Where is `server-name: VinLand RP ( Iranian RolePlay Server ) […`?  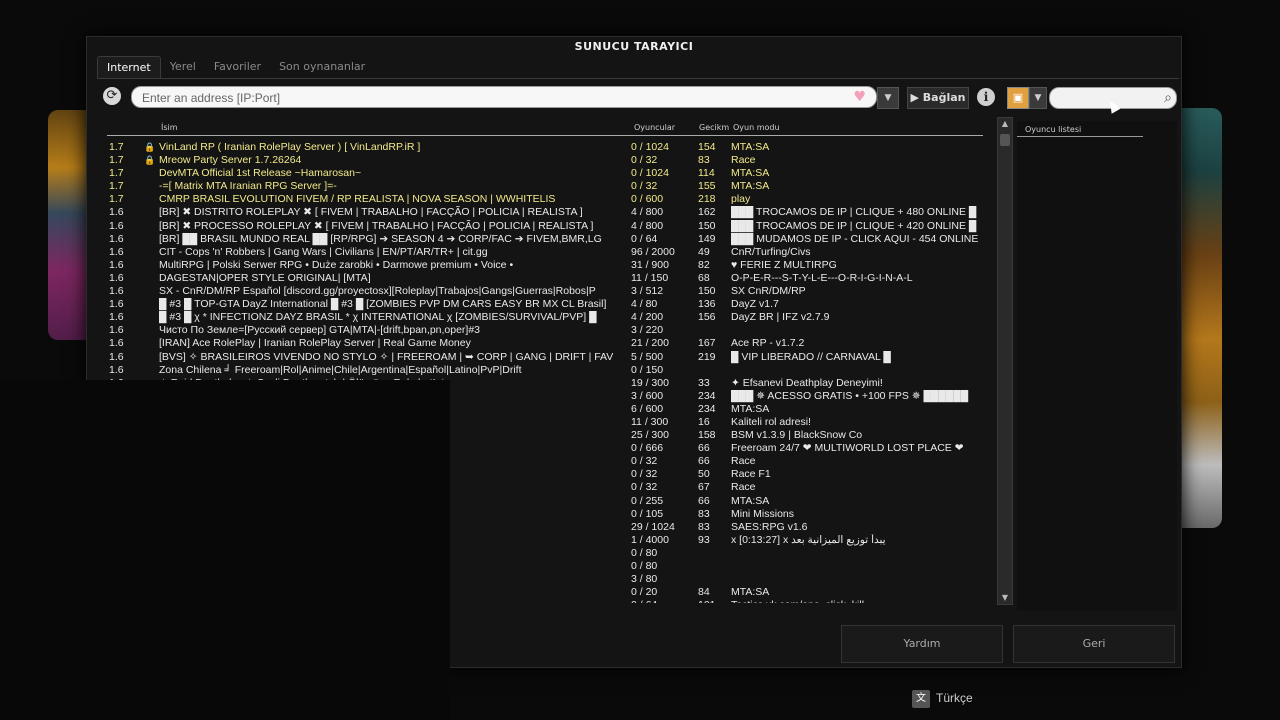
server-name: VinLand RP ( Iranian RolePlay Server ) [… is located at coordinates (290, 147).